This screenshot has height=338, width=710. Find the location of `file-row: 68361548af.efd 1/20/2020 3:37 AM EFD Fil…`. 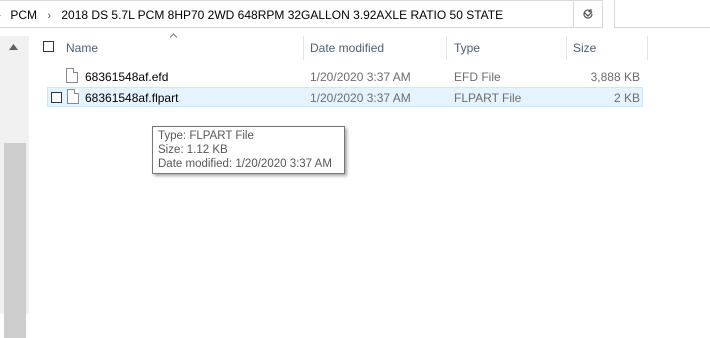

file-row: 68361548af.efd 1/20/2020 3:37 AM EFD Fil… is located at coordinates (345, 76).